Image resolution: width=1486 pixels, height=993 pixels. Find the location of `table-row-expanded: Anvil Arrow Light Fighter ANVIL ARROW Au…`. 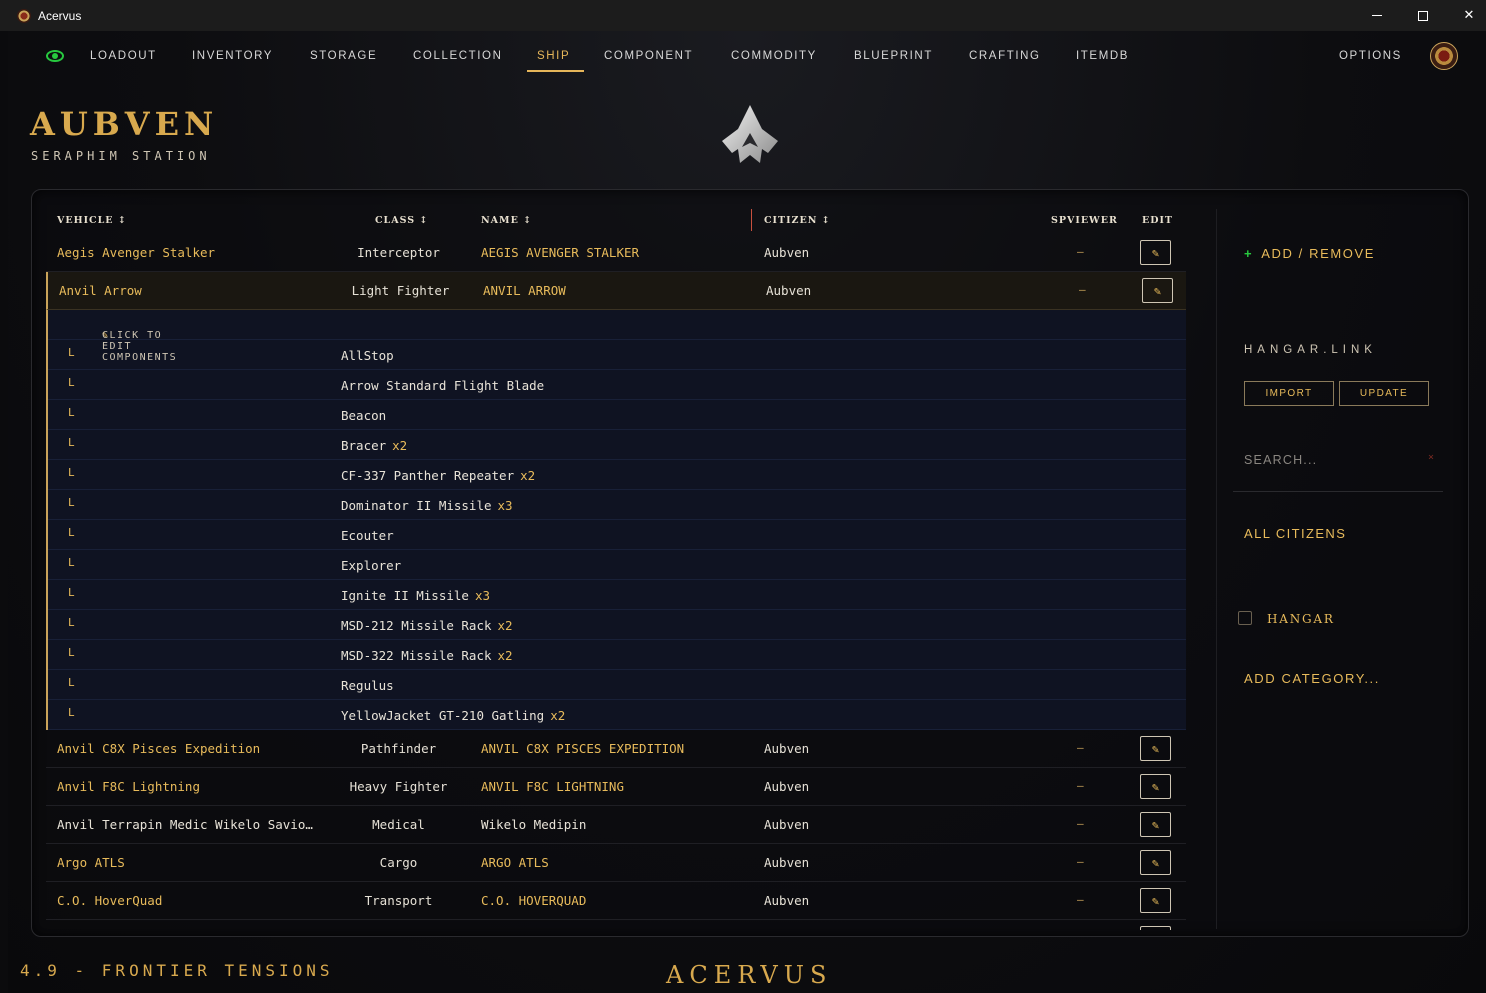

table-row-expanded: Anvil Arrow Light Fighter ANVIL ARROW Au… is located at coordinates (616, 291).